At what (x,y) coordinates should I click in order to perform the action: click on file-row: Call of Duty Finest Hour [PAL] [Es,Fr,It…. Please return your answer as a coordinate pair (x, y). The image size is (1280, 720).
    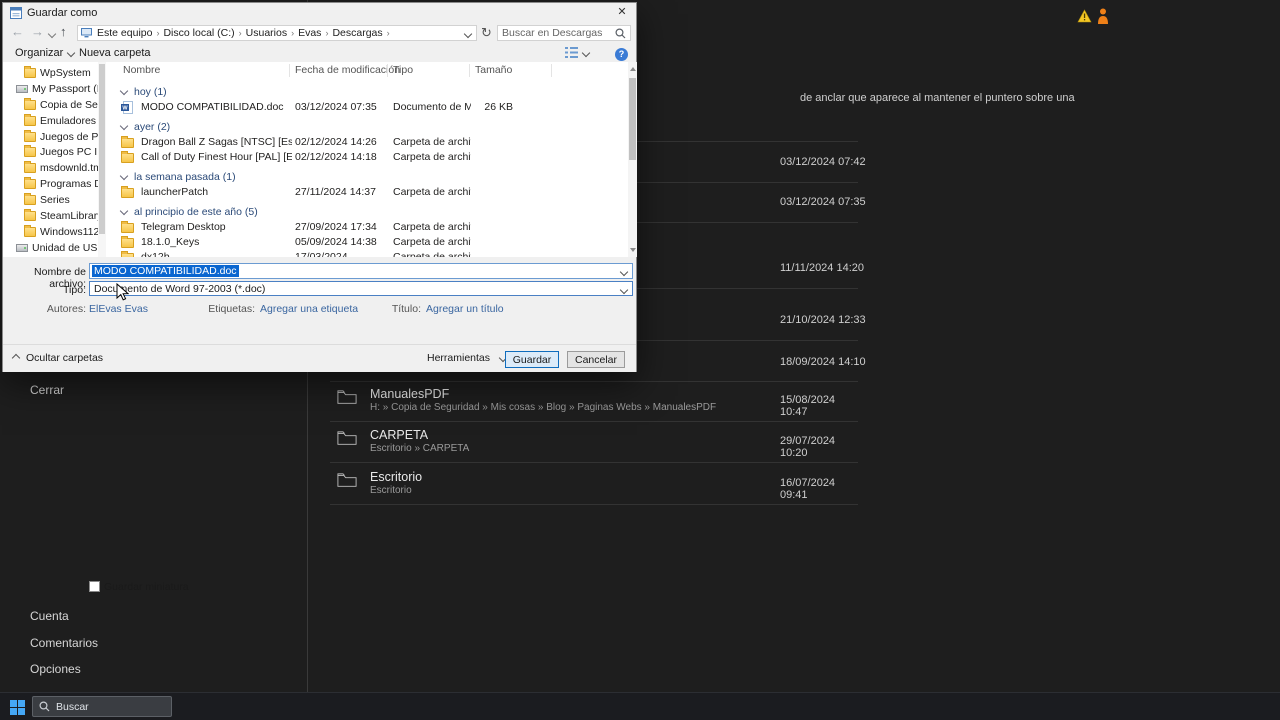
    Looking at the image, I should click on (367, 157).